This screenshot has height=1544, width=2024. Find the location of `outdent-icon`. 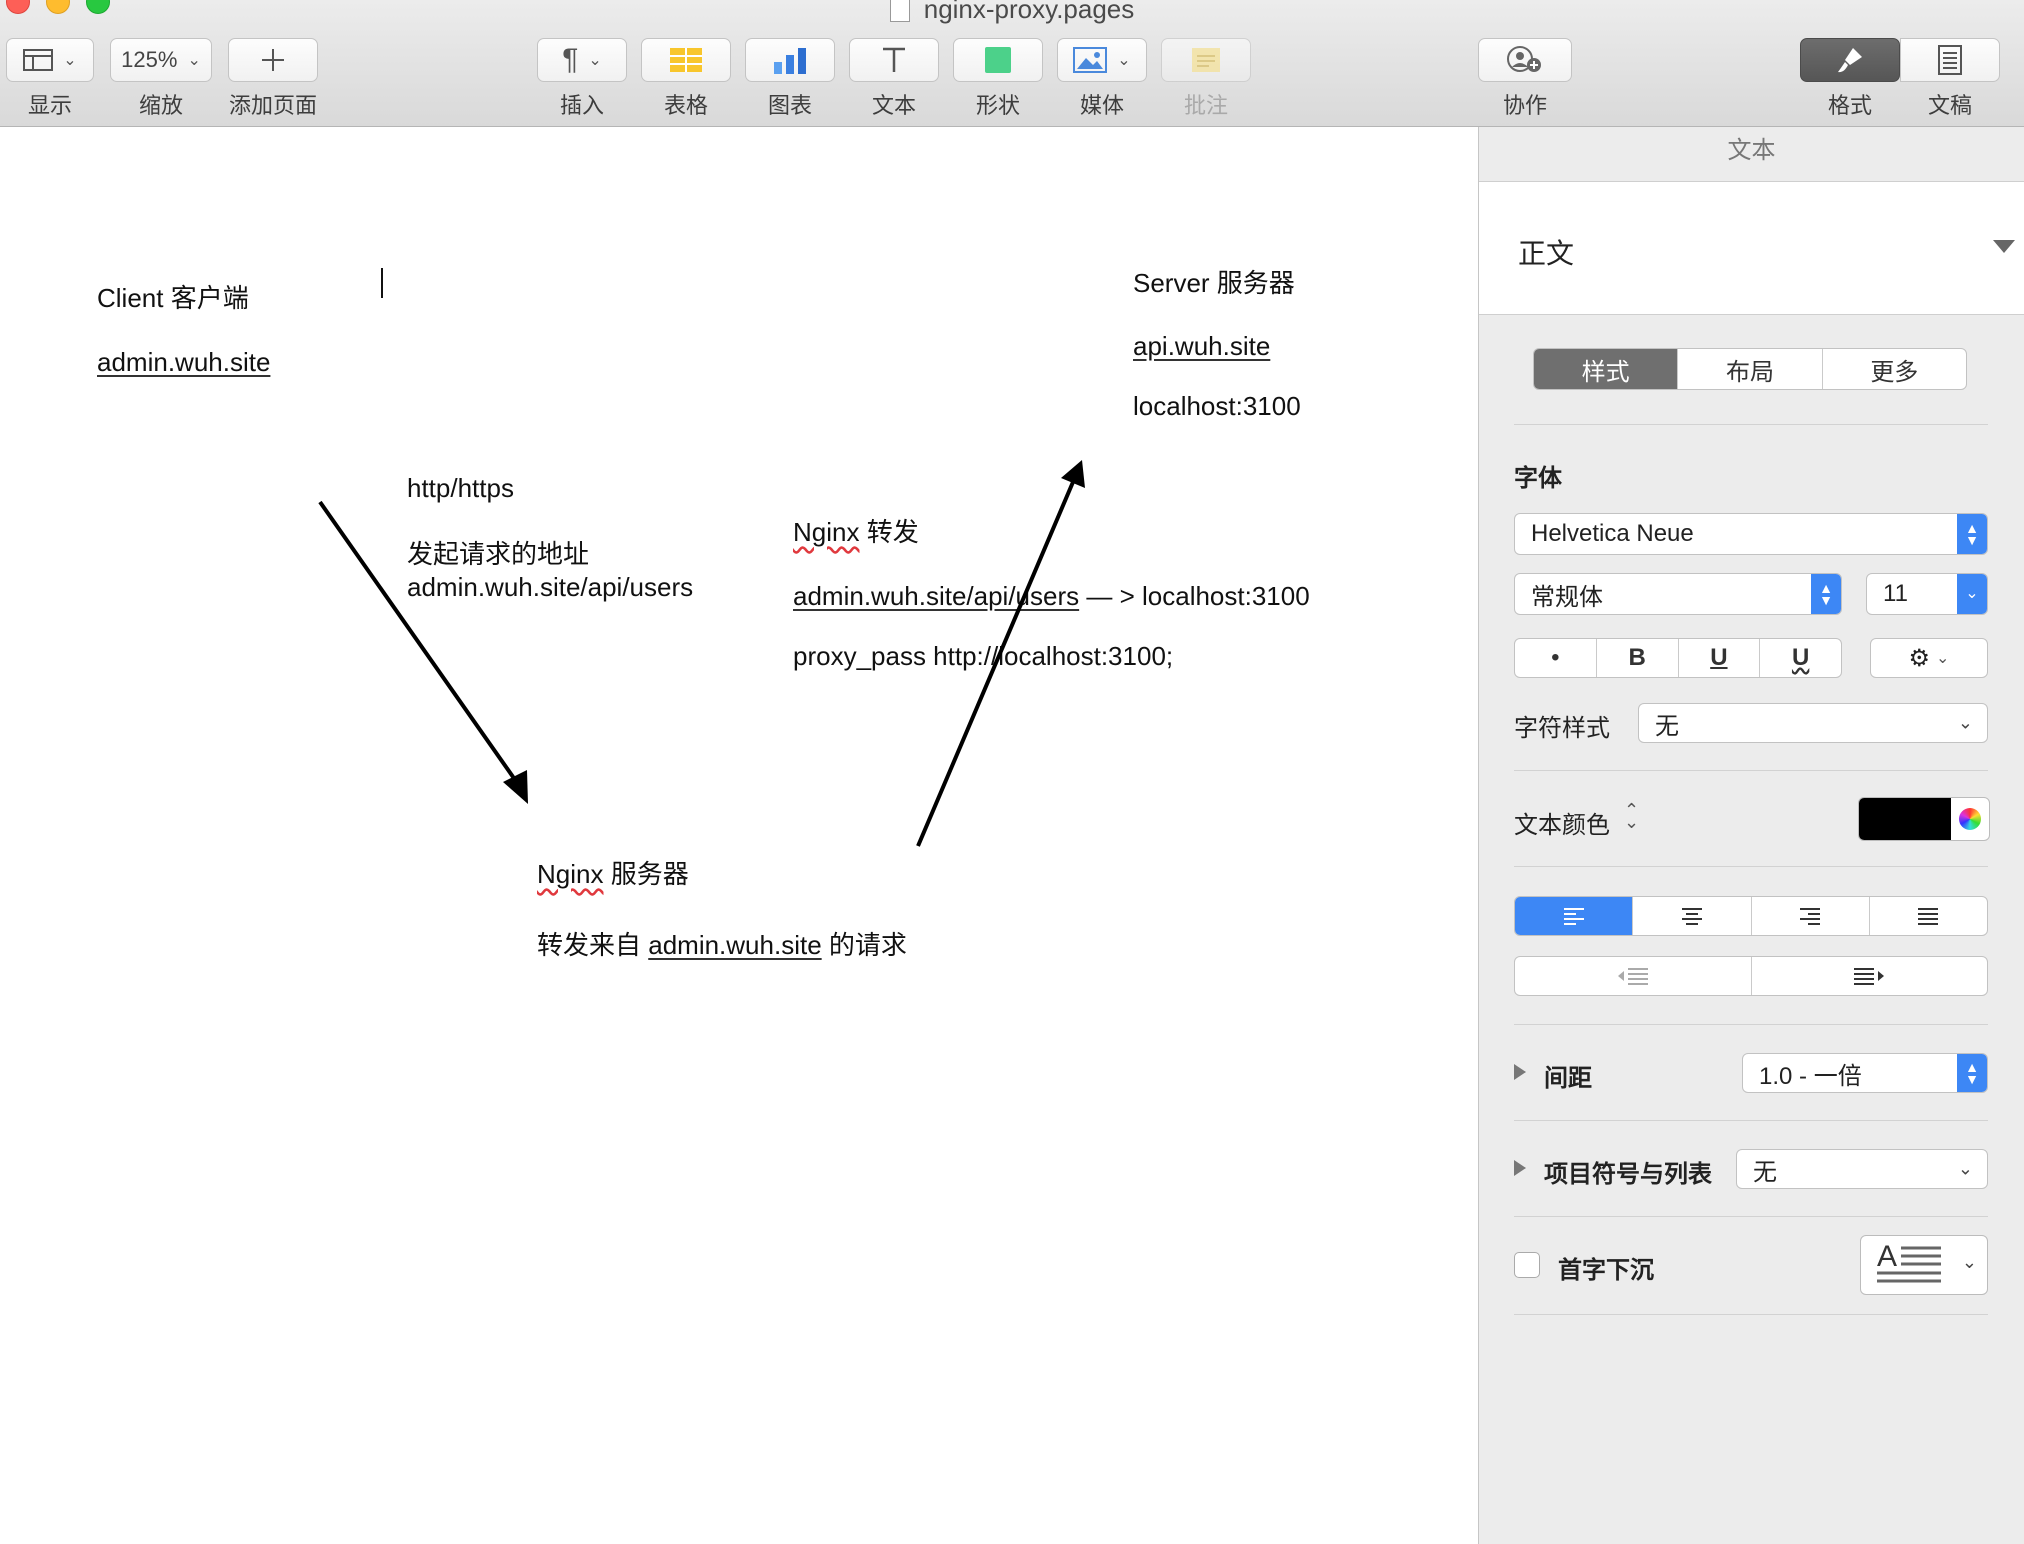

outdent-icon is located at coordinates (1632, 976).